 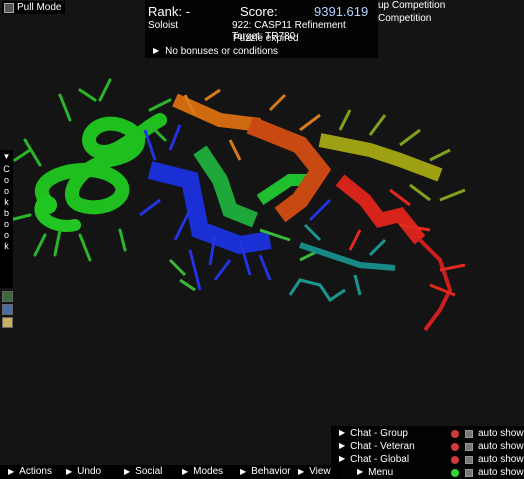 What do you see at coordinates (320, 471) in the screenshot?
I see `menu-label: View` at bounding box center [320, 471].